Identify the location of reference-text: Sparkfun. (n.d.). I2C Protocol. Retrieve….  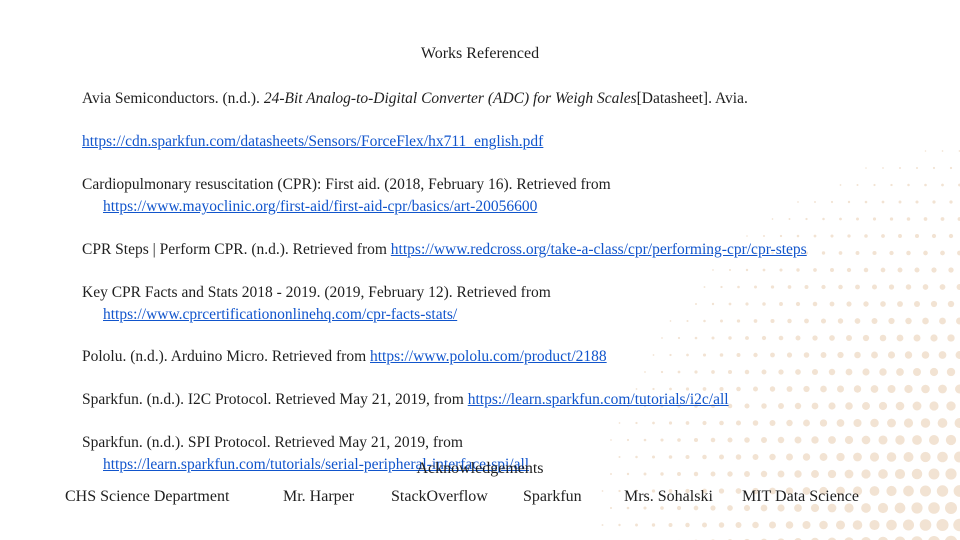
(275, 399).